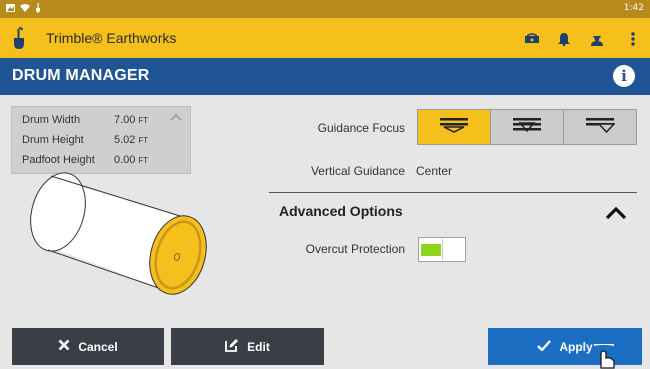  I want to click on apply-button: Apply, so click(565, 346).